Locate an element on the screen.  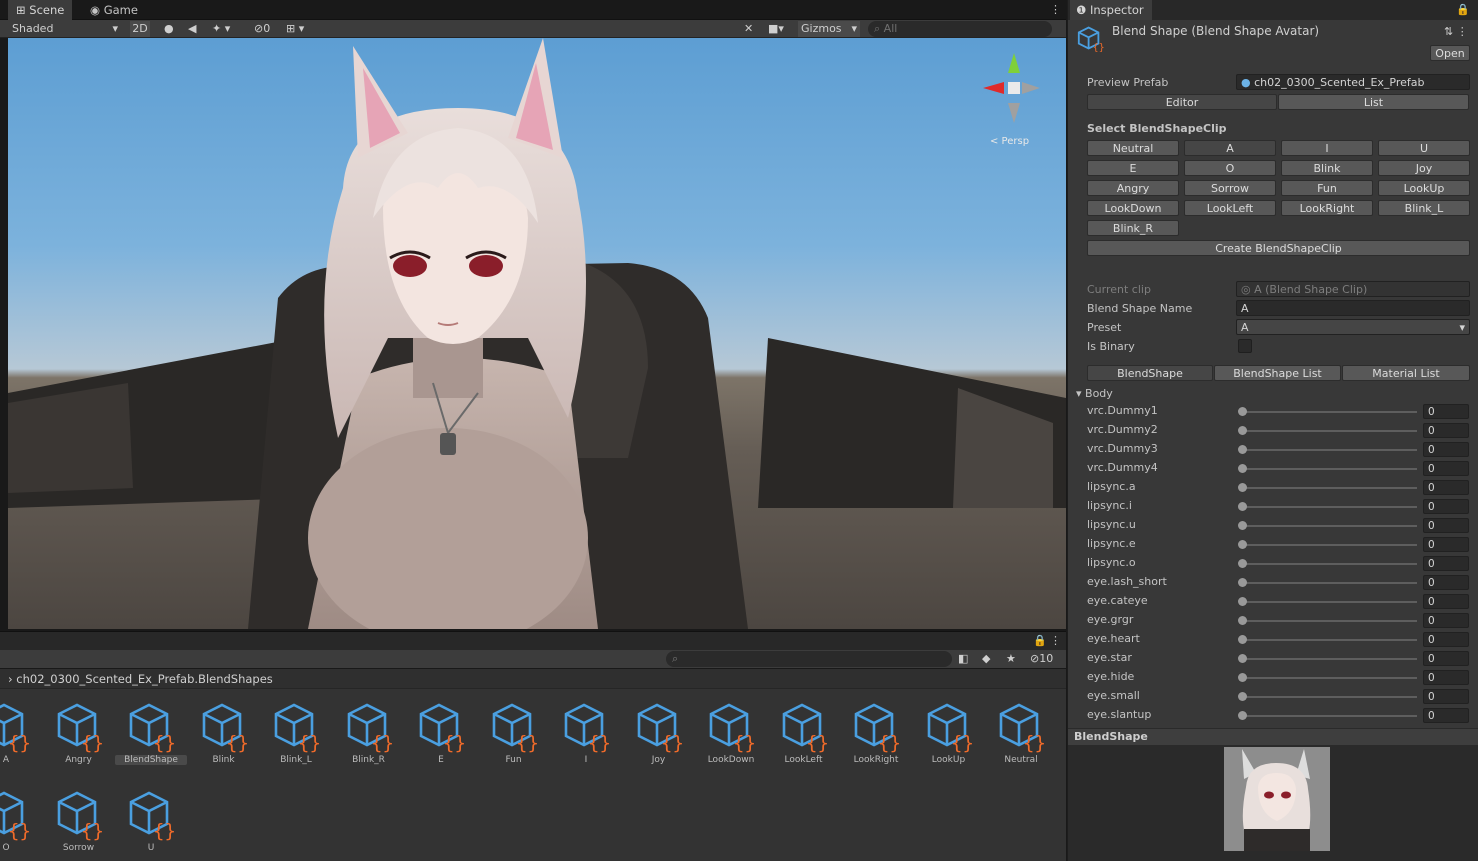
body-foldout: ▾ Body is located at coordinates (1094, 393).